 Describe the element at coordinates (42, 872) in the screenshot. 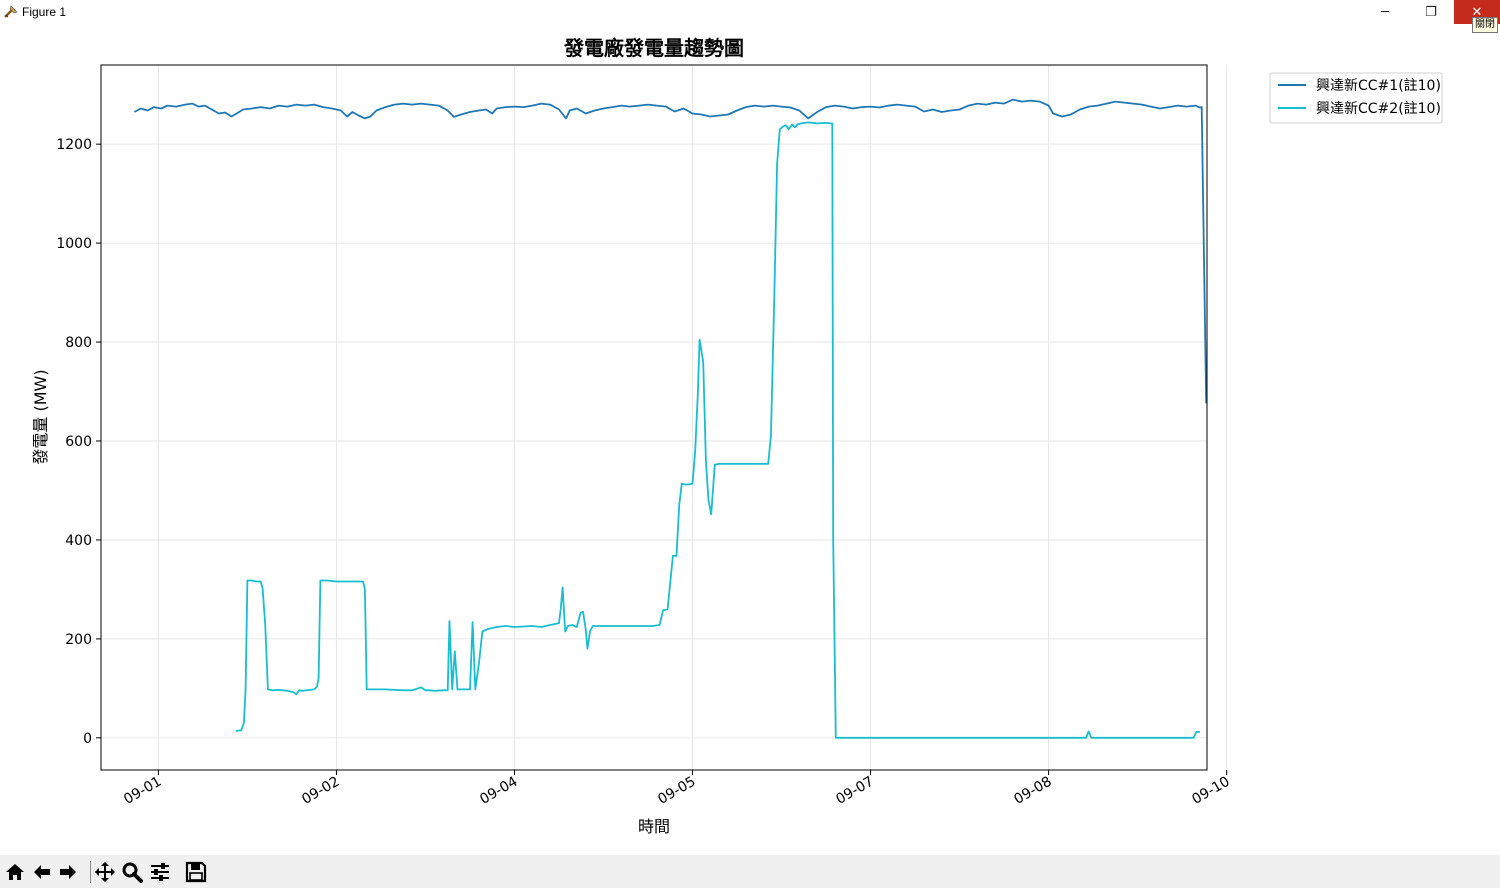

I see `back-arrow-icon` at that location.